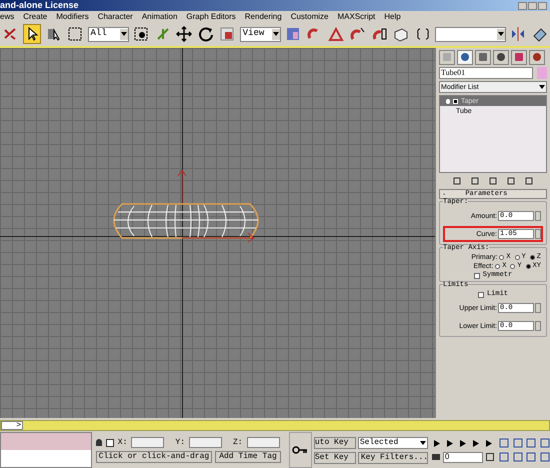  What do you see at coordinates (160, 16) in the screenshot?
I see `menu-item: Animation` at bounding box center [160, 16].